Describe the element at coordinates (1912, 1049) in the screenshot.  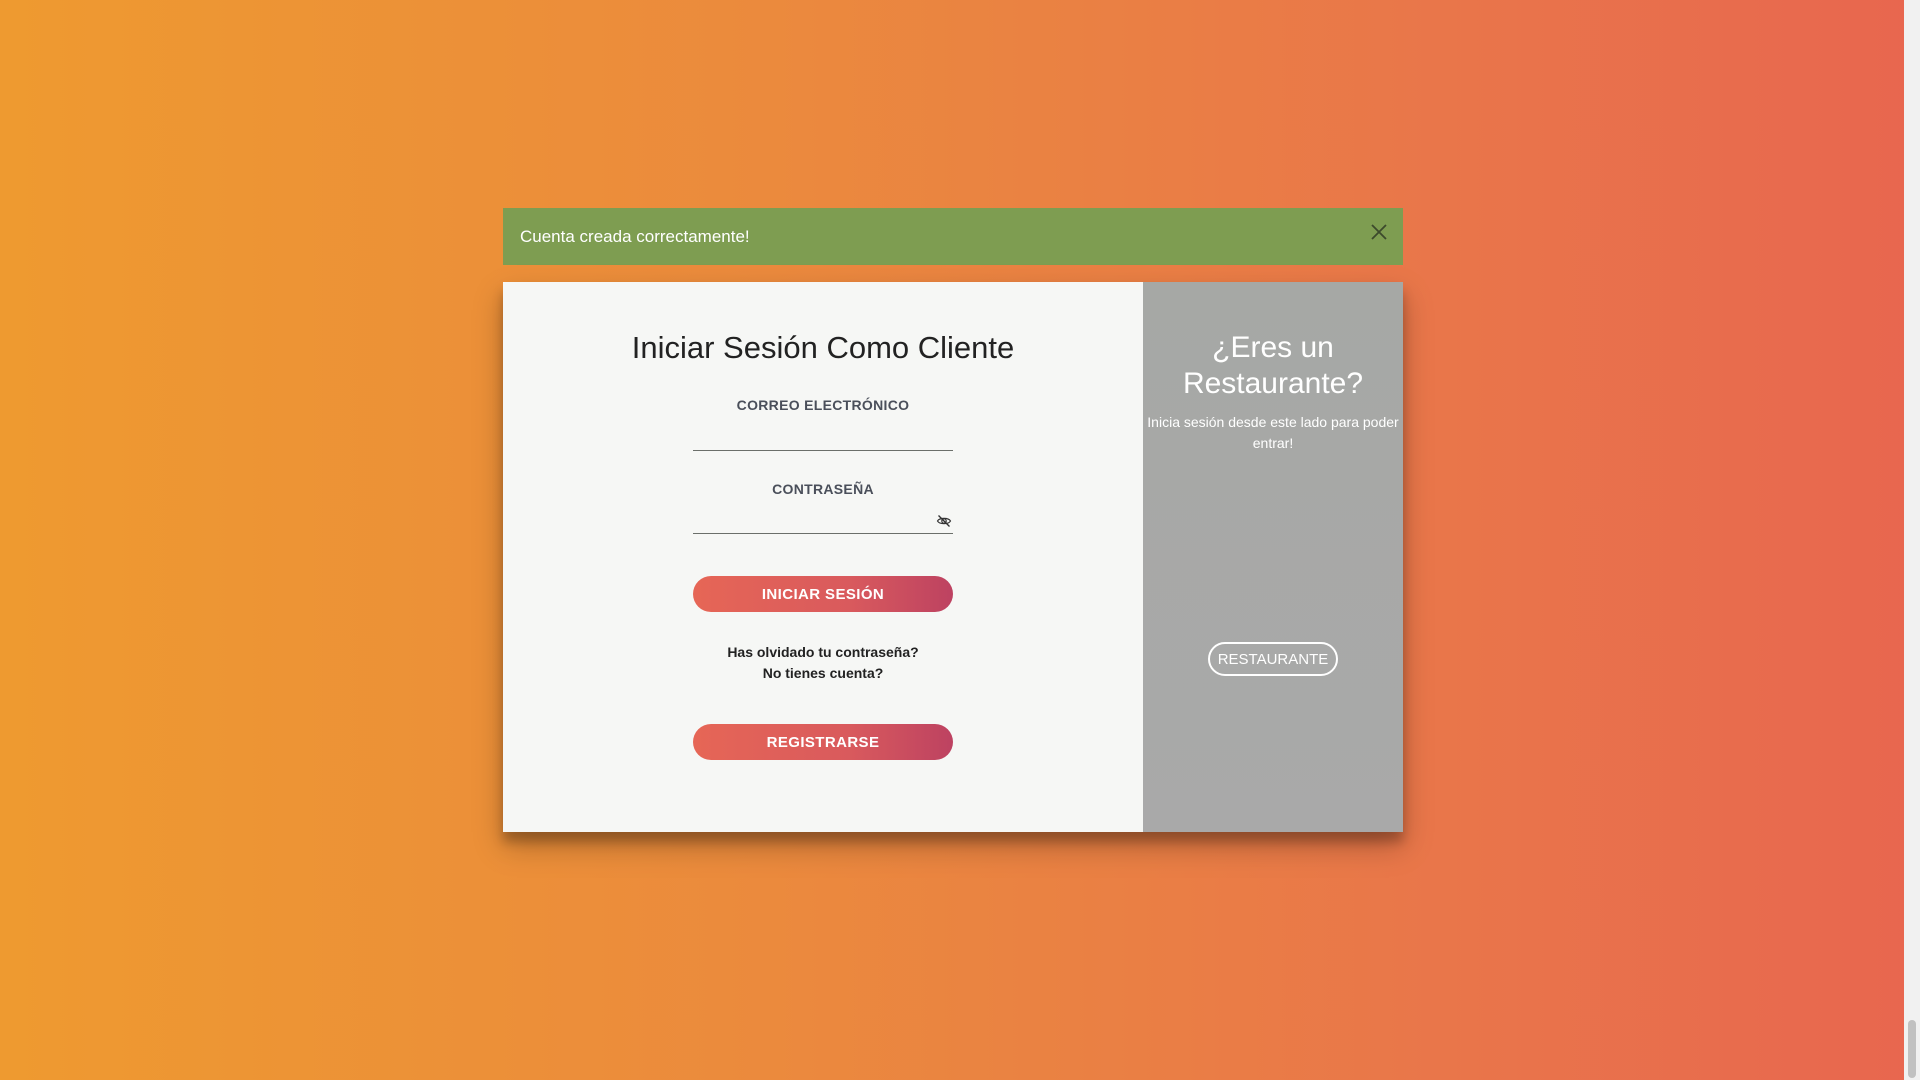
I see `scrollbar-thumb` at that location.